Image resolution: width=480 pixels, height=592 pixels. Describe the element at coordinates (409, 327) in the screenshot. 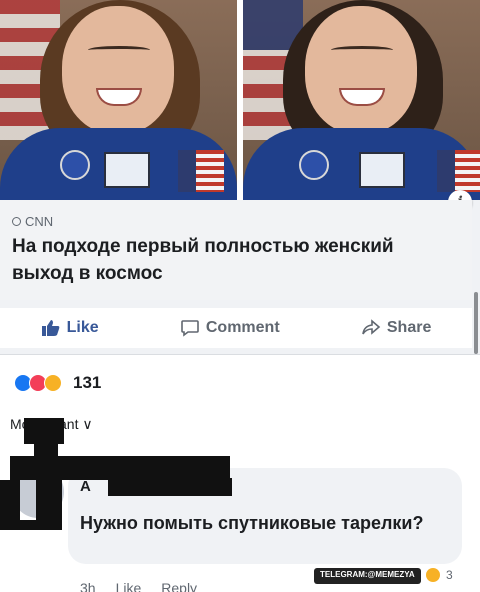

I see `share-label: Share` at that location.